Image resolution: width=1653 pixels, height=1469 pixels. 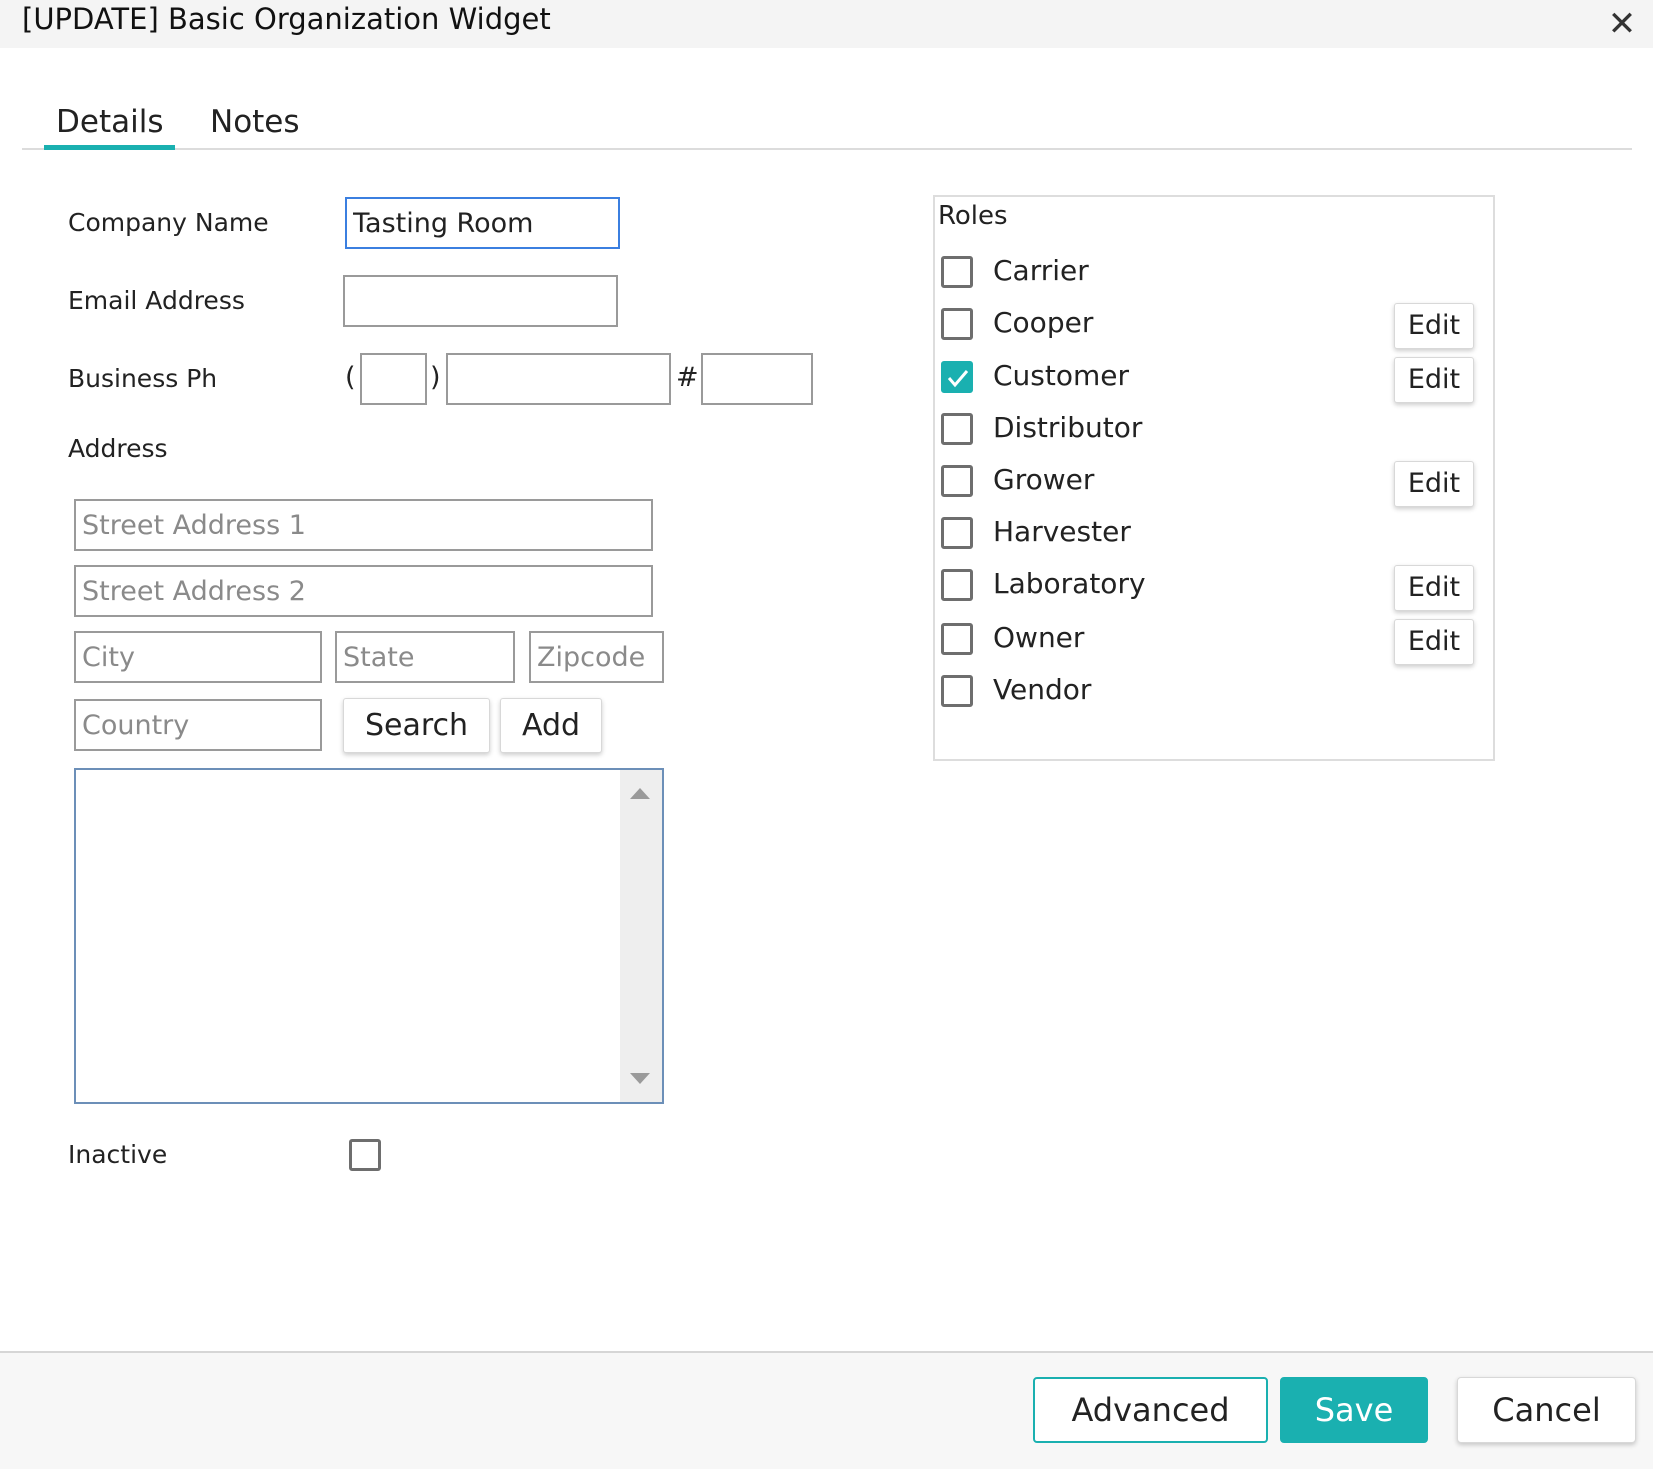 What do you see at coordinates (365, 1155) in the screenshot?
I see `inactive-checkbox` at bounding box center [365, 1155].